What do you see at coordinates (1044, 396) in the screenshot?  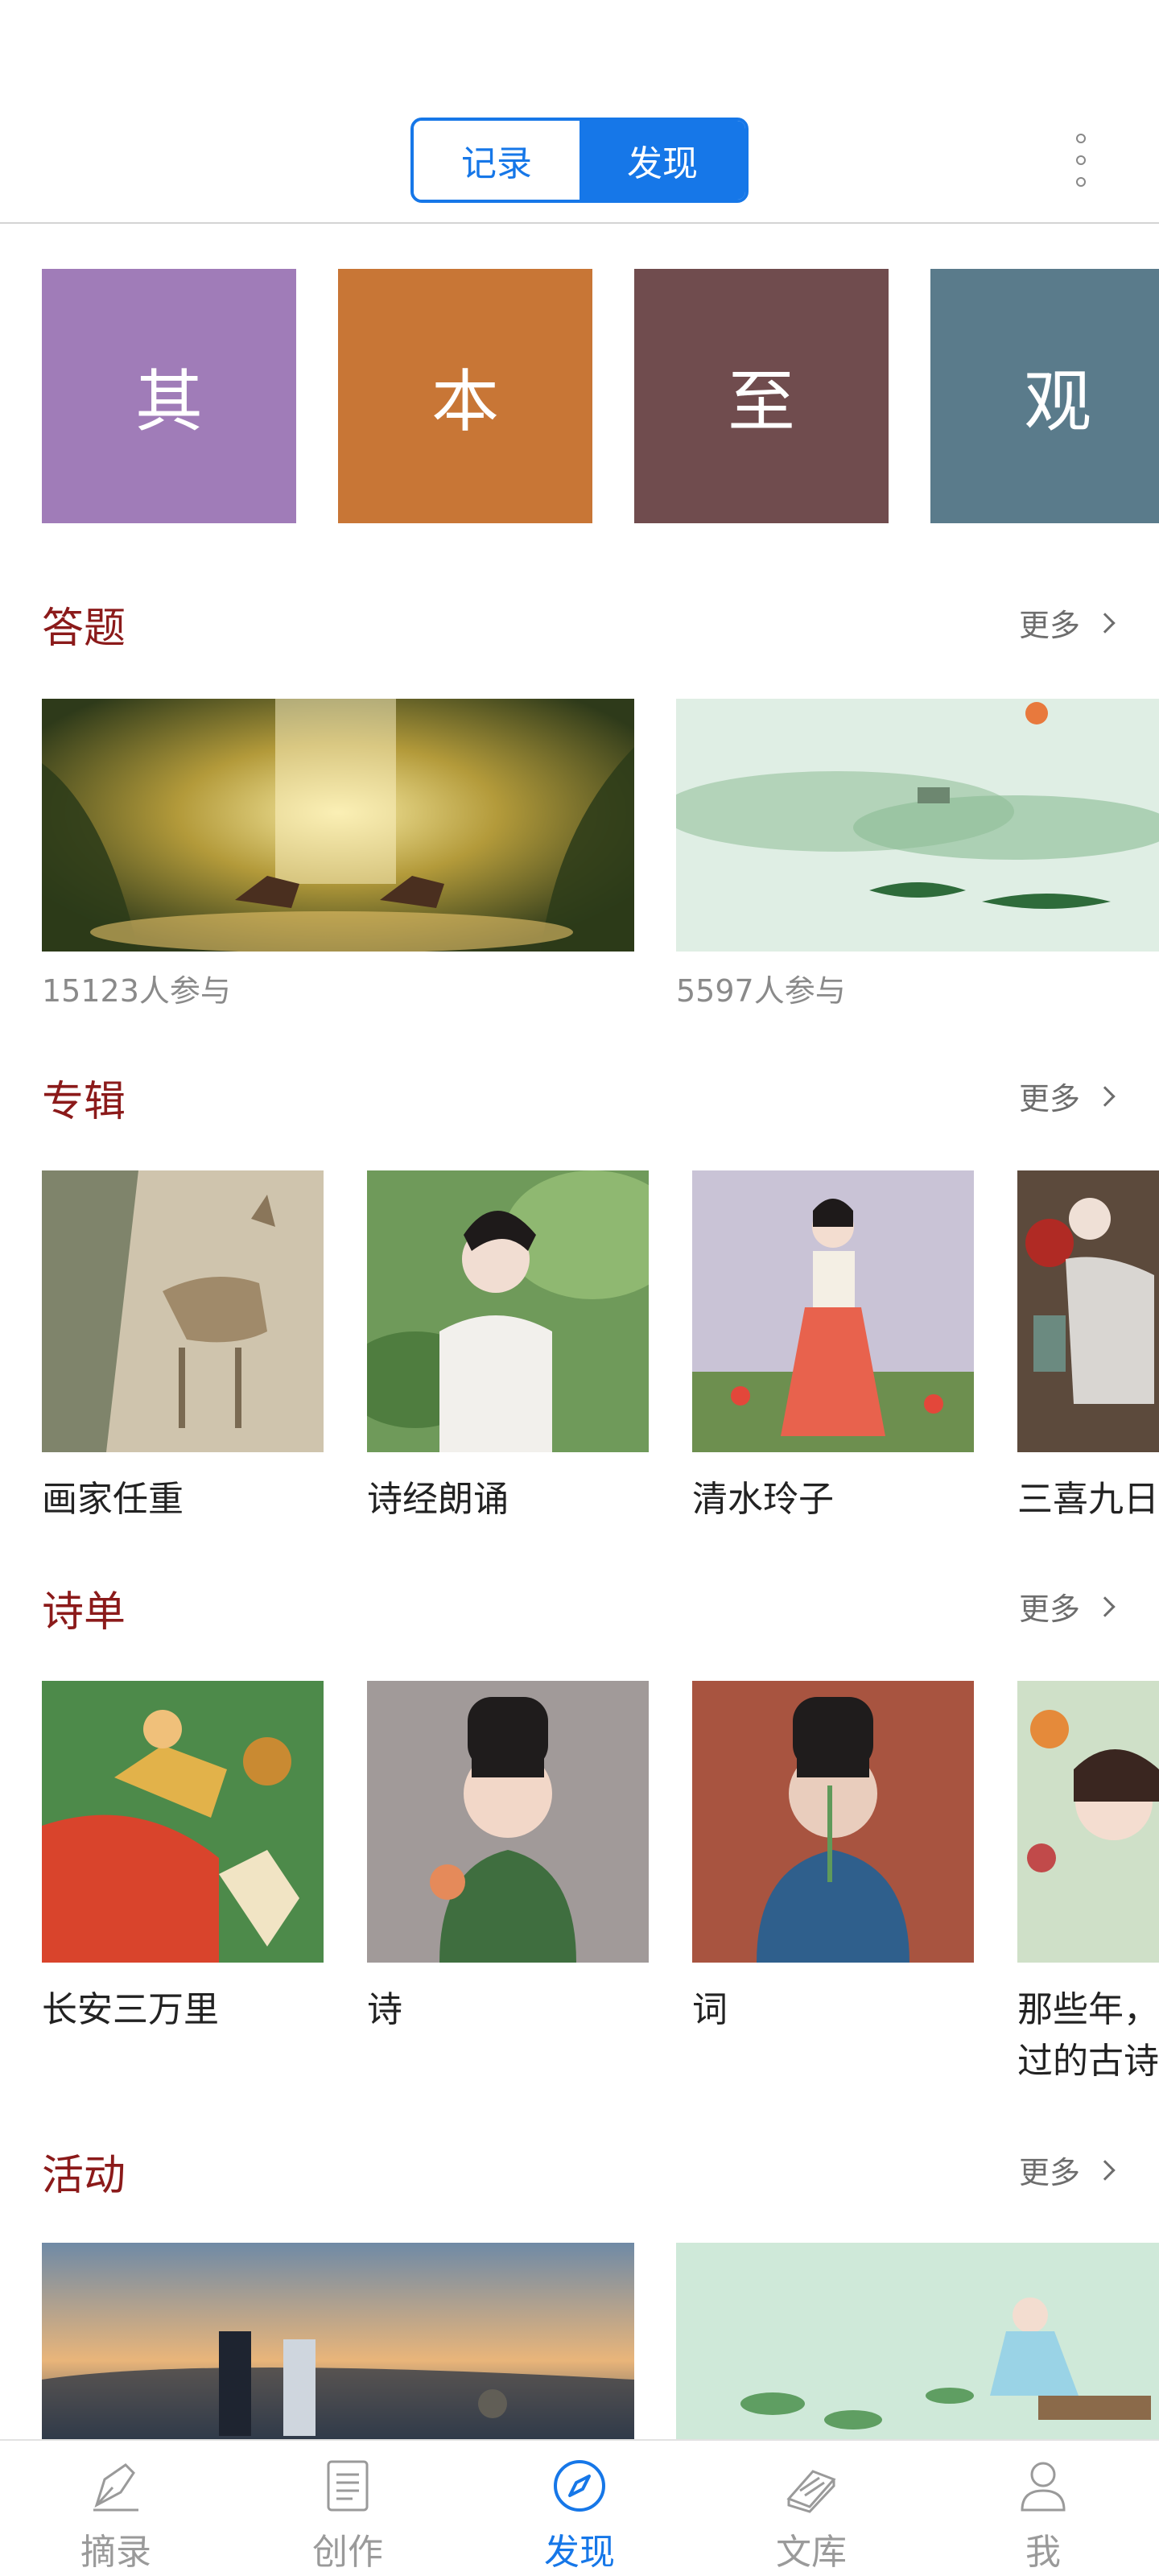 I see `category-tile: 观` at bounding box center [1044, 396].